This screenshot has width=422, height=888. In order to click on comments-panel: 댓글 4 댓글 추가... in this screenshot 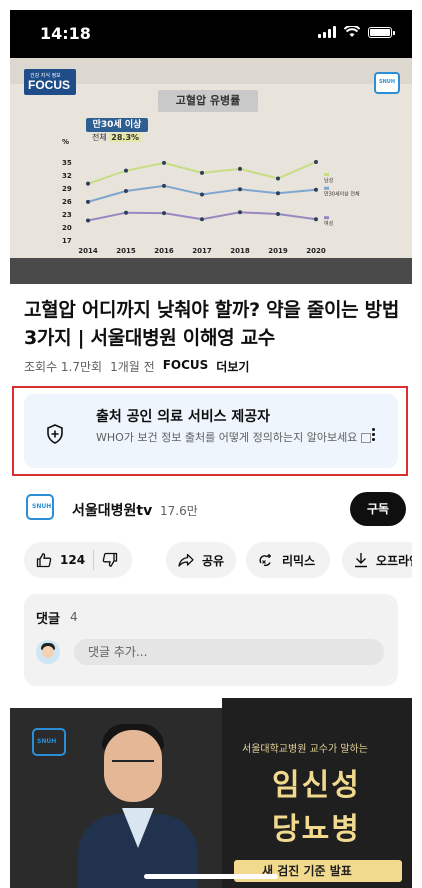, I will do `click(211, 640)`.